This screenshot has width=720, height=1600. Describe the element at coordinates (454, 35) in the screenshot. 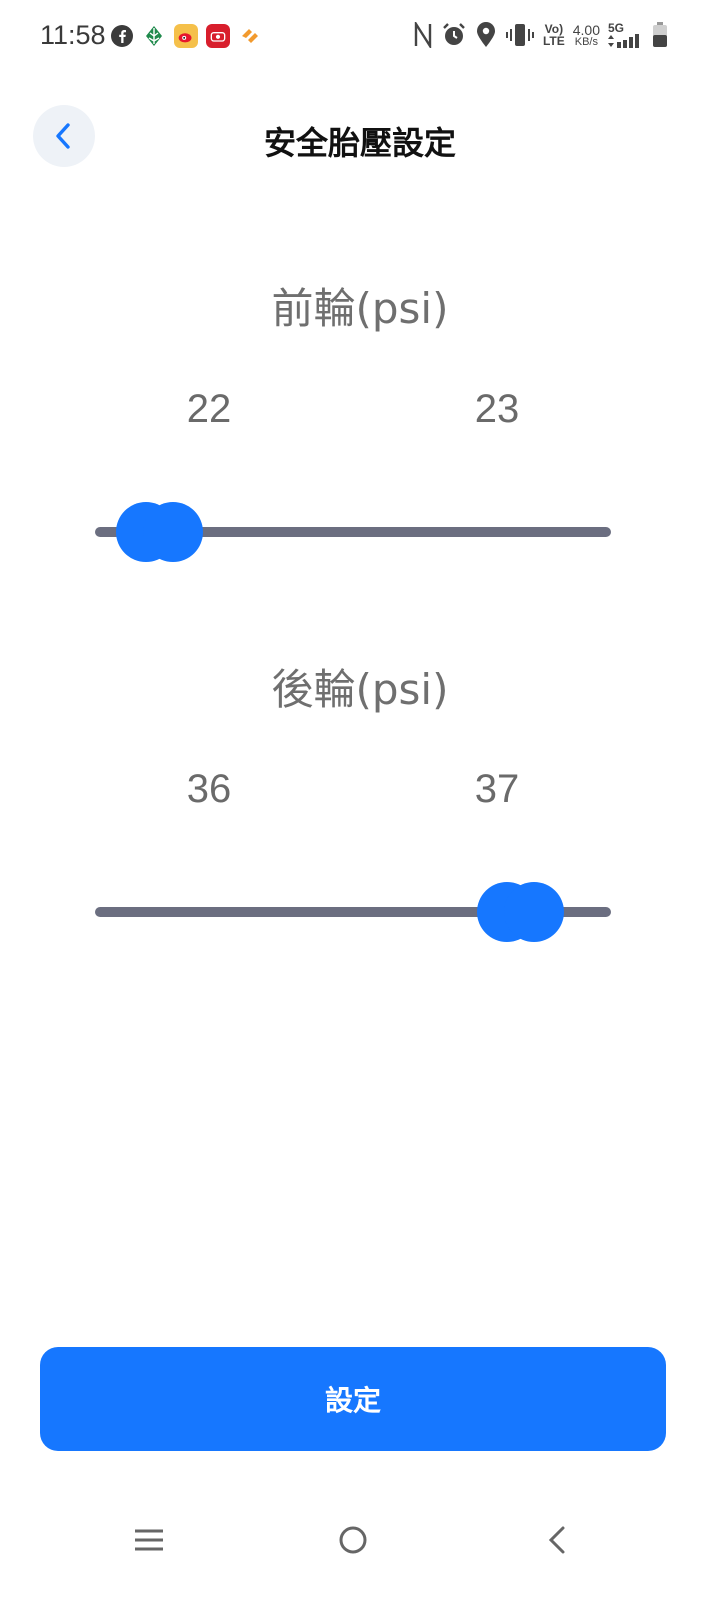

I see `alarm-icon` at that location.